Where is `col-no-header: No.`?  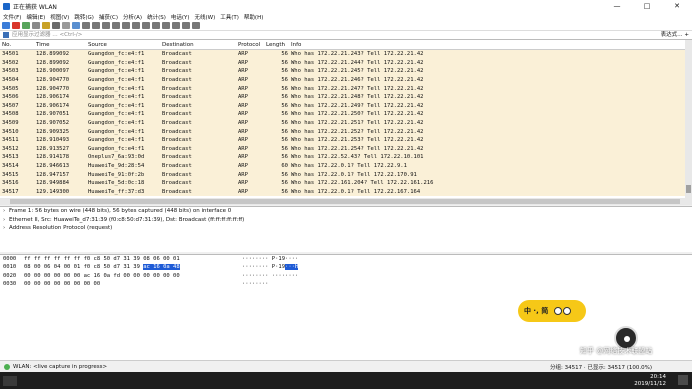
col-no-header: No. is located at coordinates (17, 45).